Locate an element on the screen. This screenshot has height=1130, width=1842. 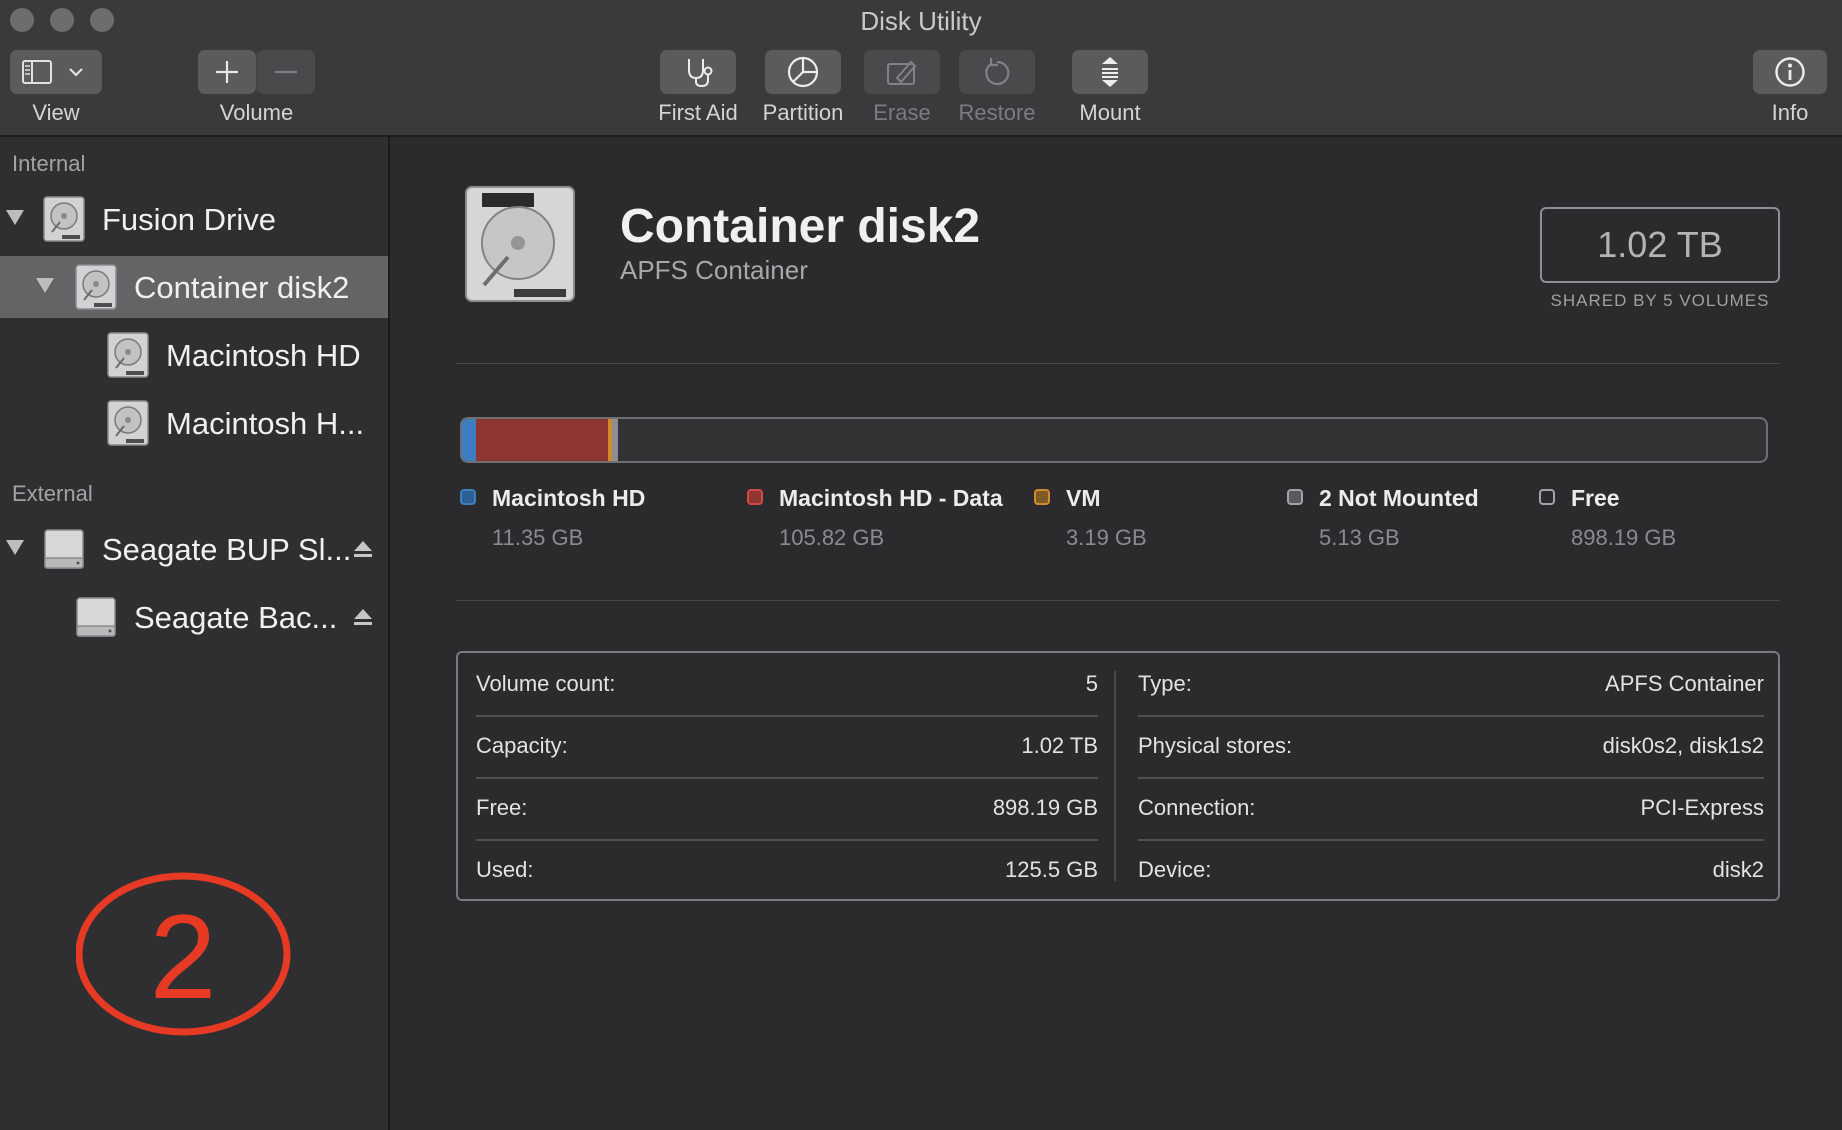
partition-button is located at coordinates (803, 72).